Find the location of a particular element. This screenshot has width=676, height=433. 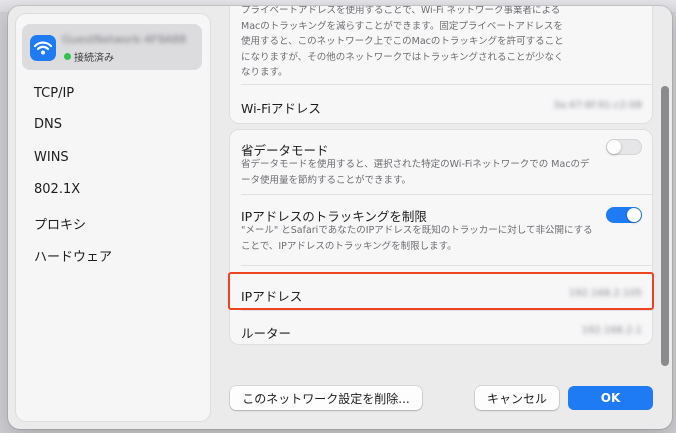

router-value: 192.168.2.1 is located at coordinates (611, 330).